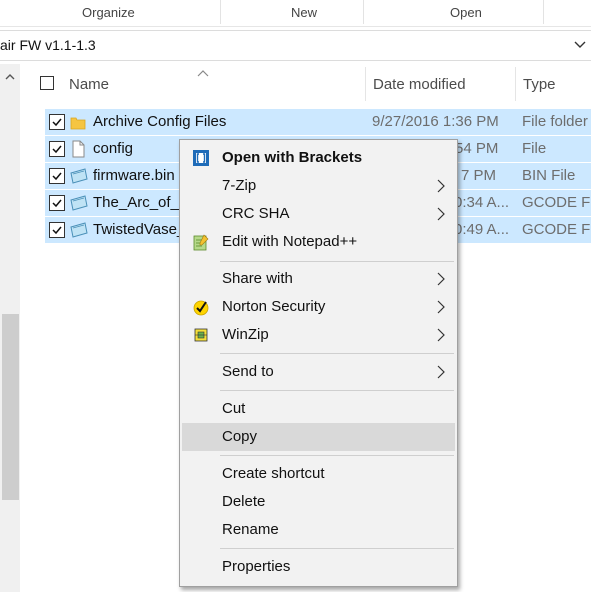 The image size is (591, 592). Describe the element at coordinates (318, 409) in the screenshot. I see `menu-item-cut: Cut` at that location.